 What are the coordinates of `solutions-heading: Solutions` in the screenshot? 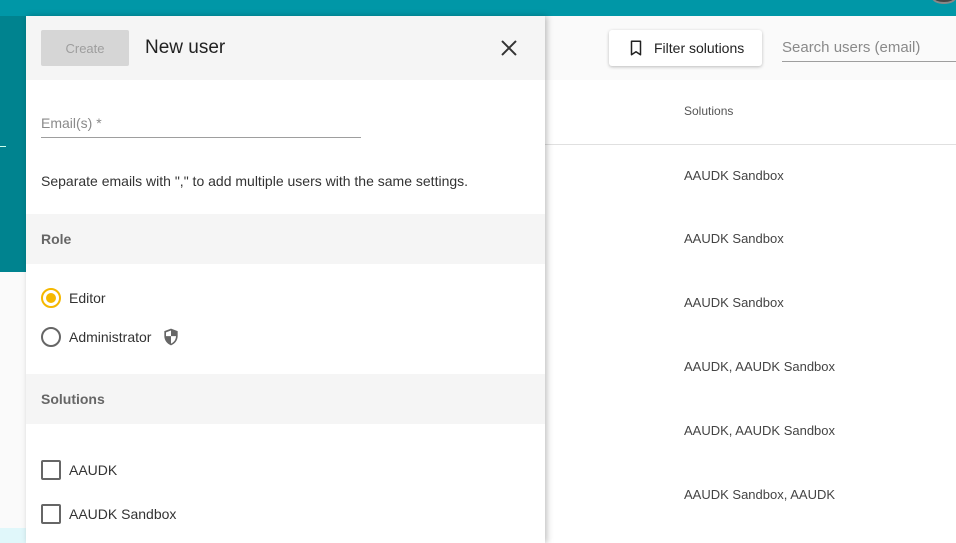 It's located at (73, 399).